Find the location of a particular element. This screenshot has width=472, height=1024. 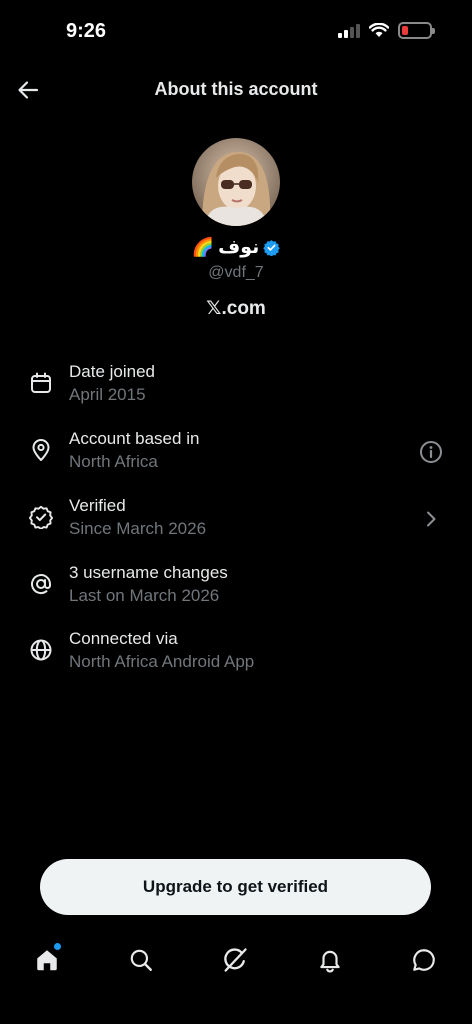

status-time: 9:26 is located at coordinates (86, 31).